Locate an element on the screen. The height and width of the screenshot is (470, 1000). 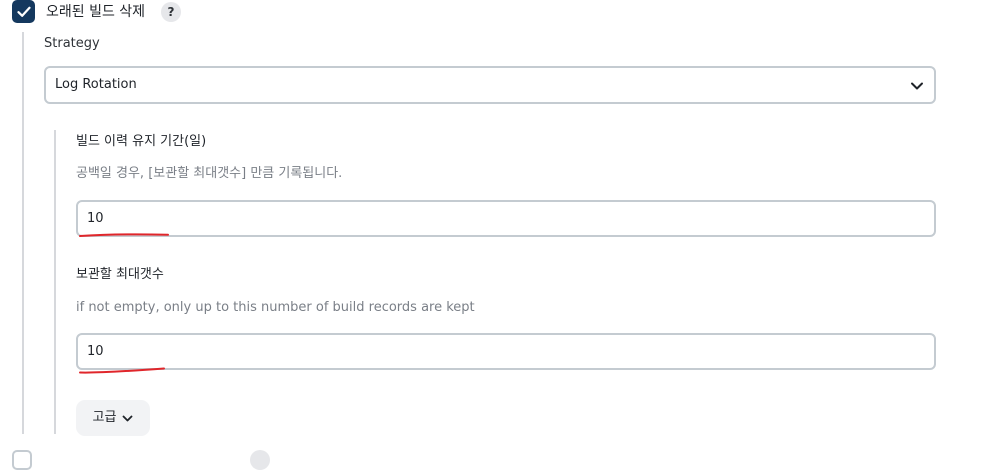
discard-old-builds-label: 오래된 빌드 삭제 is located at coordinates (96, 12).